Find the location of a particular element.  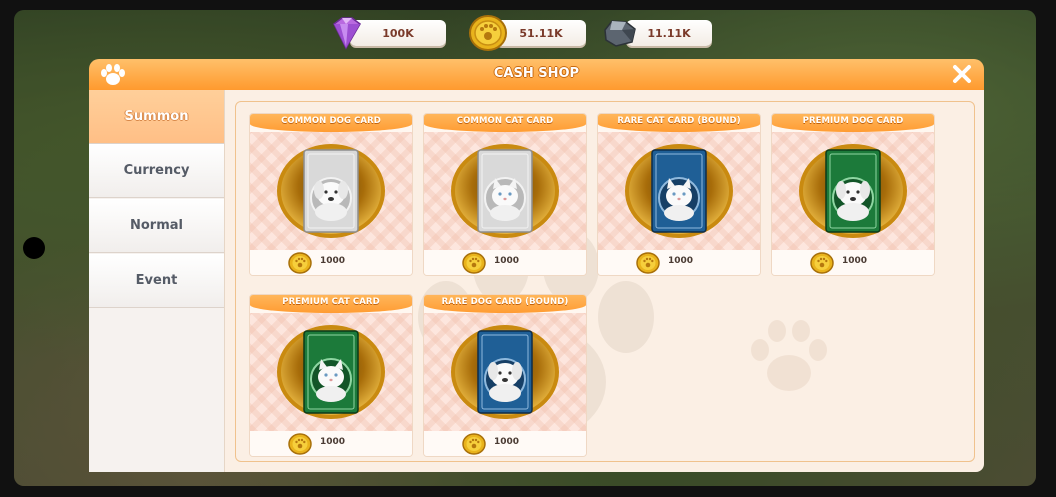

gold-amount: 51.11K is located at coordinates (541, 33).